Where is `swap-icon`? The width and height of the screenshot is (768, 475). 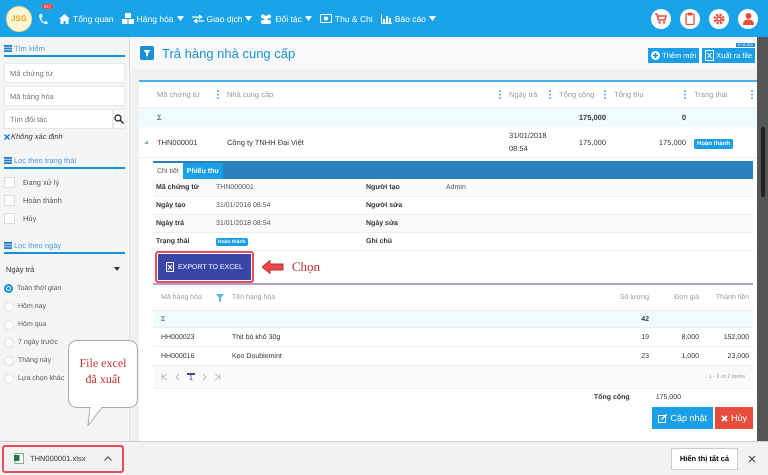
swap-icon is located at coordinates (198, 19).